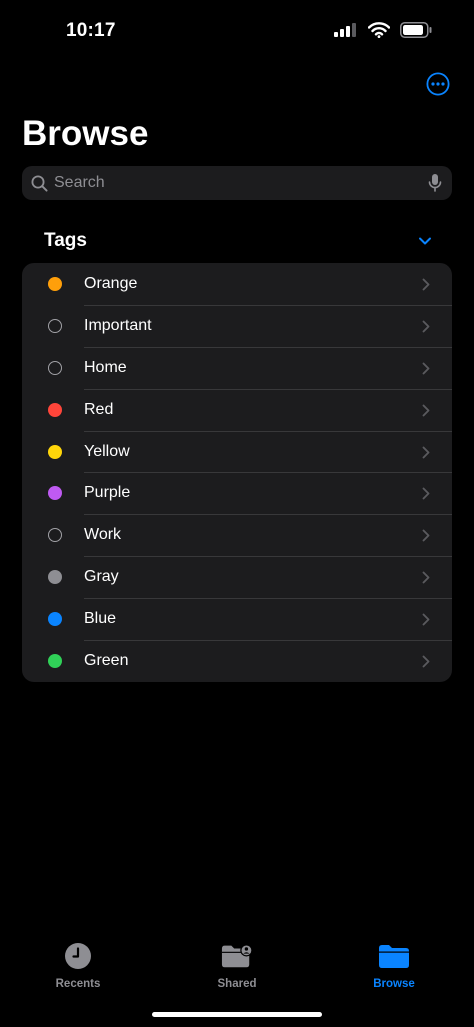 This screenshot has width=474, height=1027. Describe the element at coordinates (107, 451) in the screenshot. I see `tag-label: Yellow` at that location.